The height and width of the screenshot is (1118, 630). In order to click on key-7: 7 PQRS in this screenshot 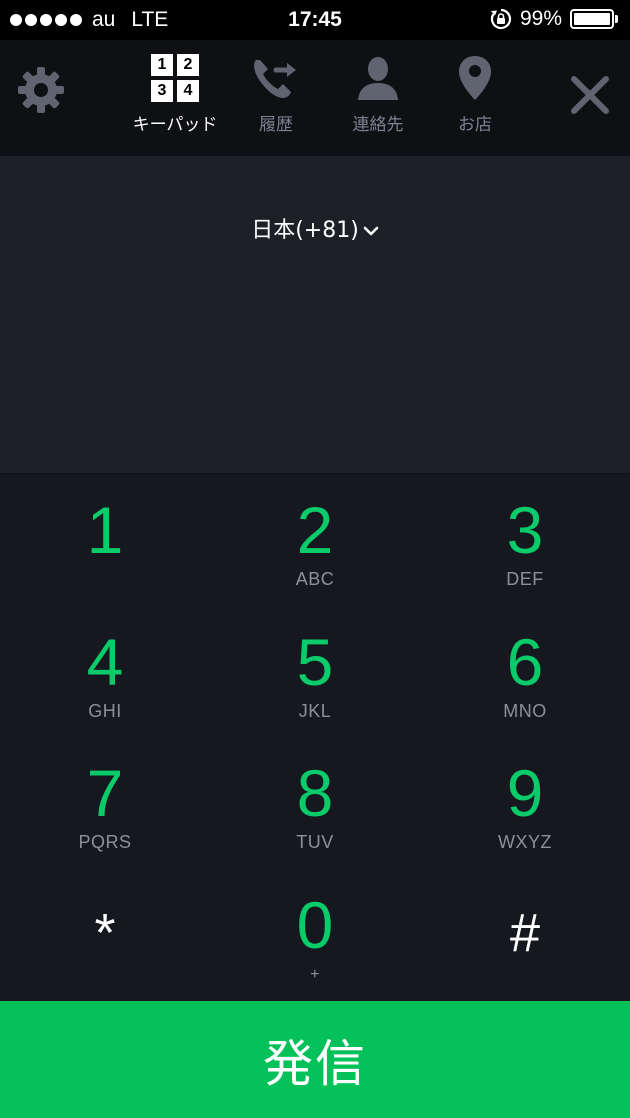, I will do `click(105, 803)`.